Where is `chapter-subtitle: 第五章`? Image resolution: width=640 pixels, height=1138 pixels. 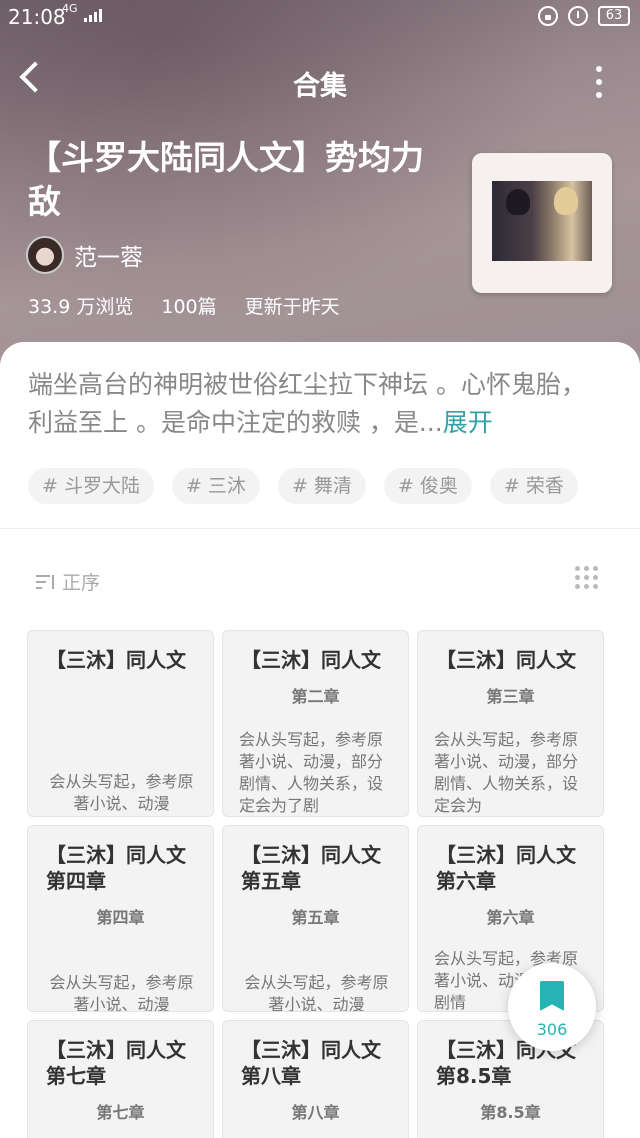 chapter-subtitle: 第五章 is located at coordinates (315, 917).